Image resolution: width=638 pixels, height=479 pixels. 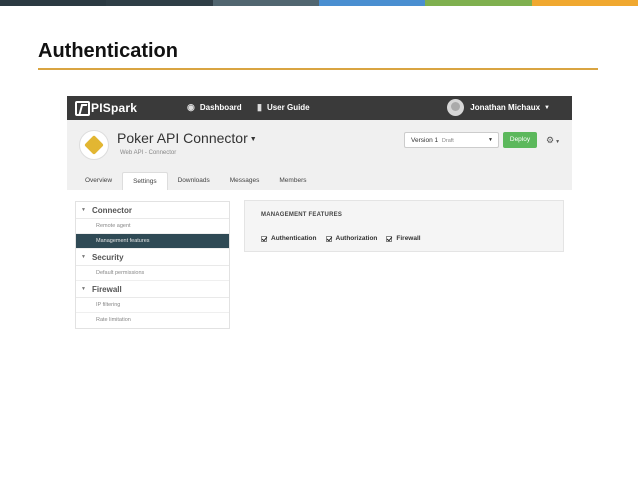 I want to click on logo: PISpark, so click(x=106, y=108).